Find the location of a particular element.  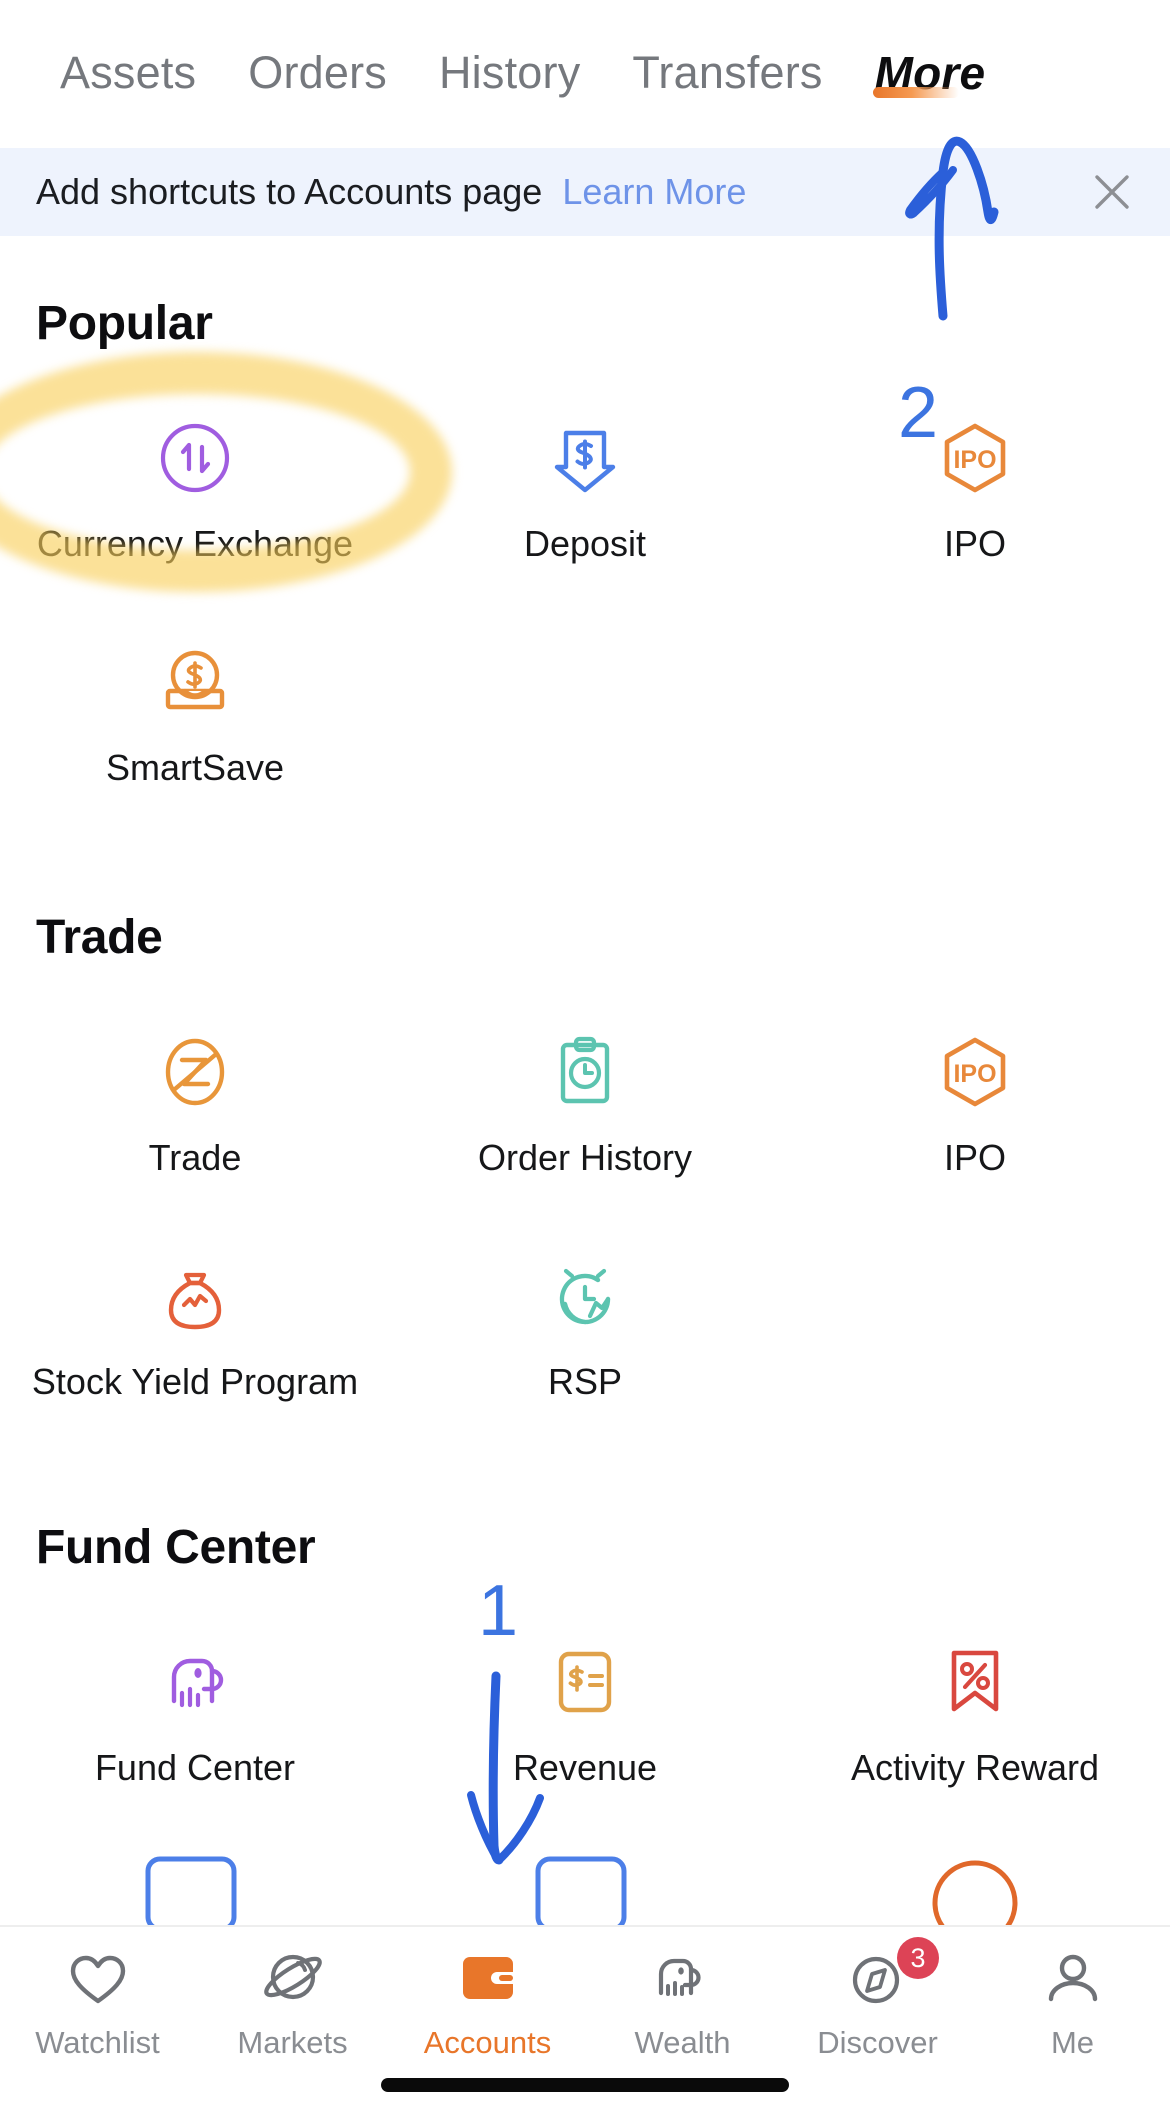

nav-label: Markets is located at coordinates (292, 2042).